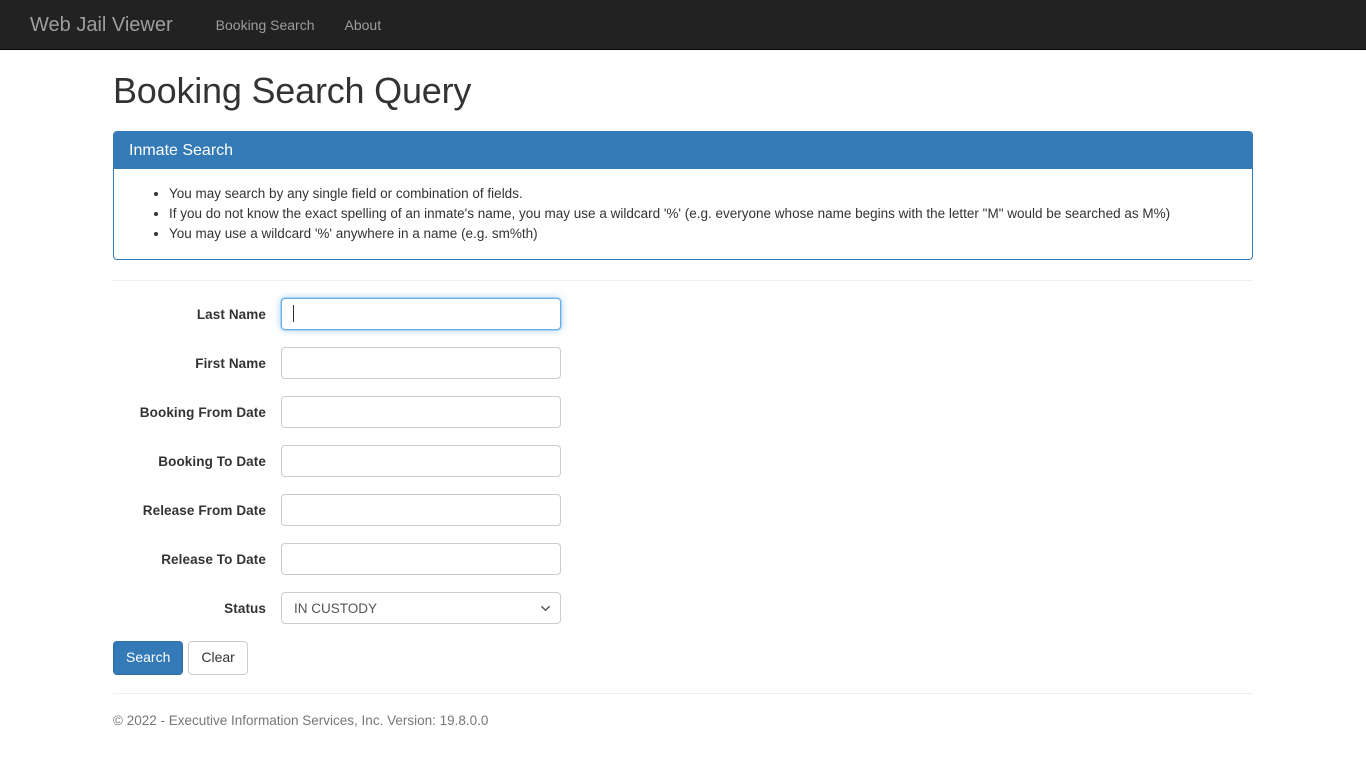 This screenshot has height=768, width=1366. What do you see at coordinates (212, 461) in the screenshot?
I see `label-booking-to-date: Booking To Date` at bounding box center [212, 461].